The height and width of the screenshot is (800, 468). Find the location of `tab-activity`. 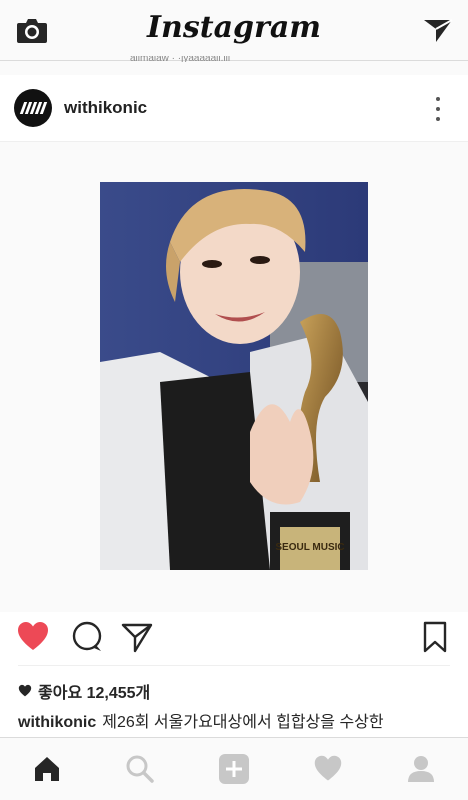

tab-activity is located at coordinates (328, 769).